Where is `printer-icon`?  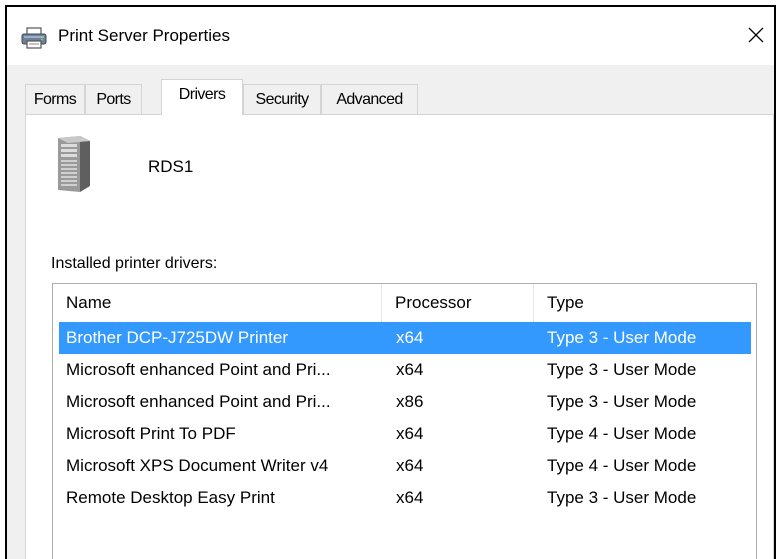
printer-icon is located at coordinates (34, 38).